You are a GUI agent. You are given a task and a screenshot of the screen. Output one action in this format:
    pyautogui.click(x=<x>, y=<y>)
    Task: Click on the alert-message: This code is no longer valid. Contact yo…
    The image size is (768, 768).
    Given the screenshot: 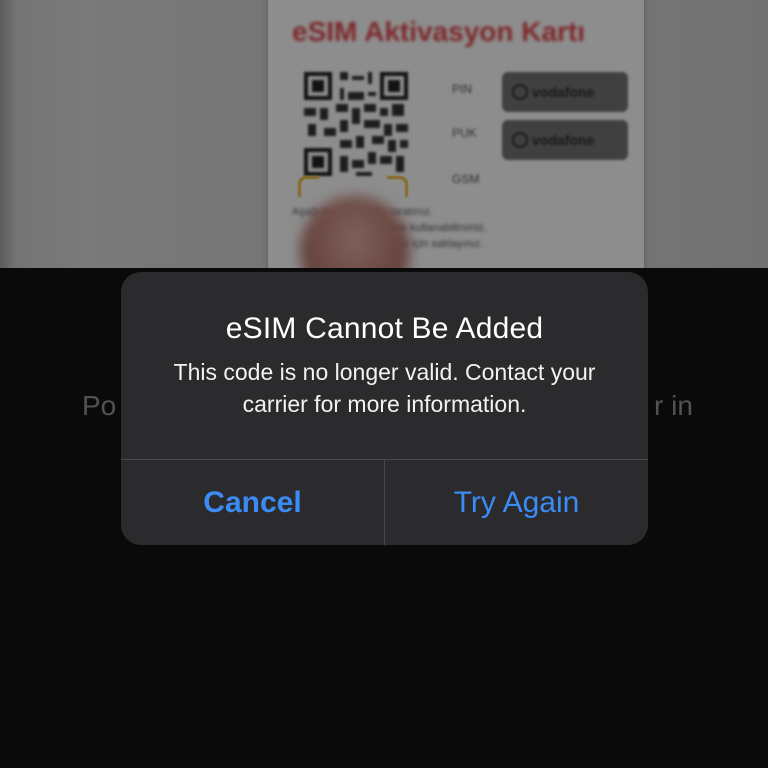 What is the action you would take?
    pyautogui.click(x=384, y=388)
    